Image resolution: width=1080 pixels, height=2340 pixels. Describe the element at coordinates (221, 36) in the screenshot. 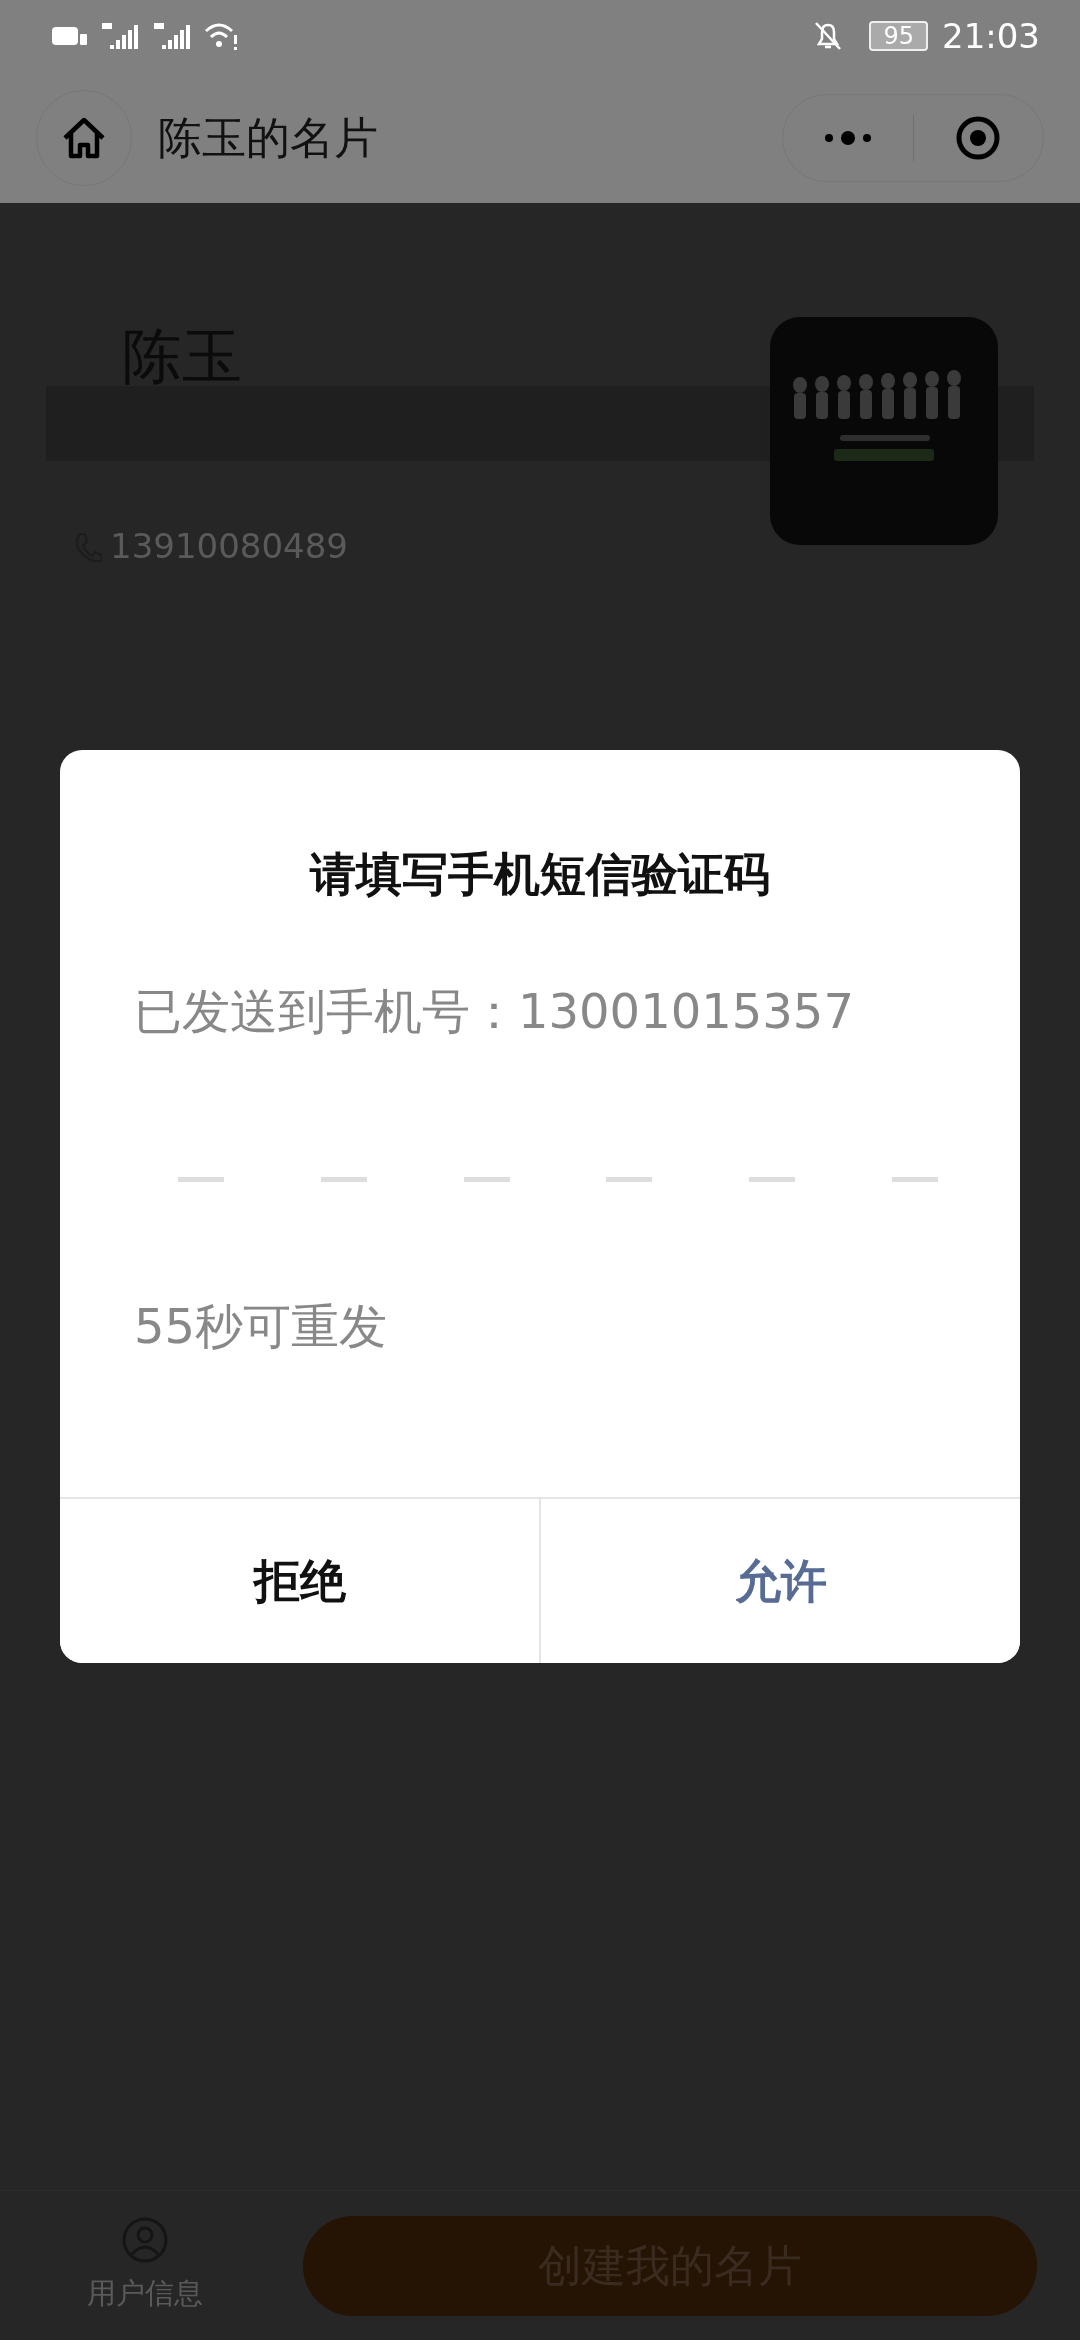

I see `wifi-icon` at that location.